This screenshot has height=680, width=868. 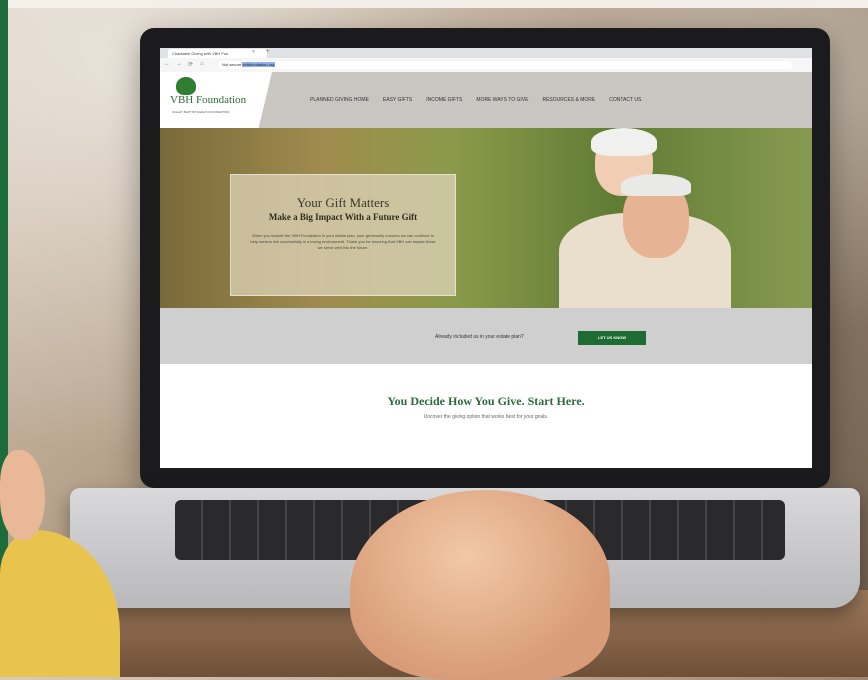 I want to click on browser-address-bar: ← → ⟳ ⌂ Not secure vbhfoundation.org, so click(x=486, y=65).